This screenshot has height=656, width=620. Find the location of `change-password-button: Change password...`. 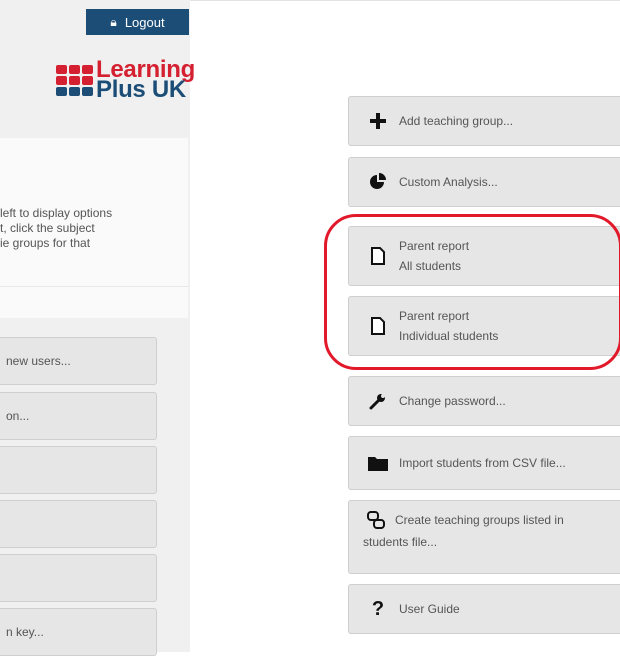

change-password-button: Change password... is located at coordinates (484, 401).